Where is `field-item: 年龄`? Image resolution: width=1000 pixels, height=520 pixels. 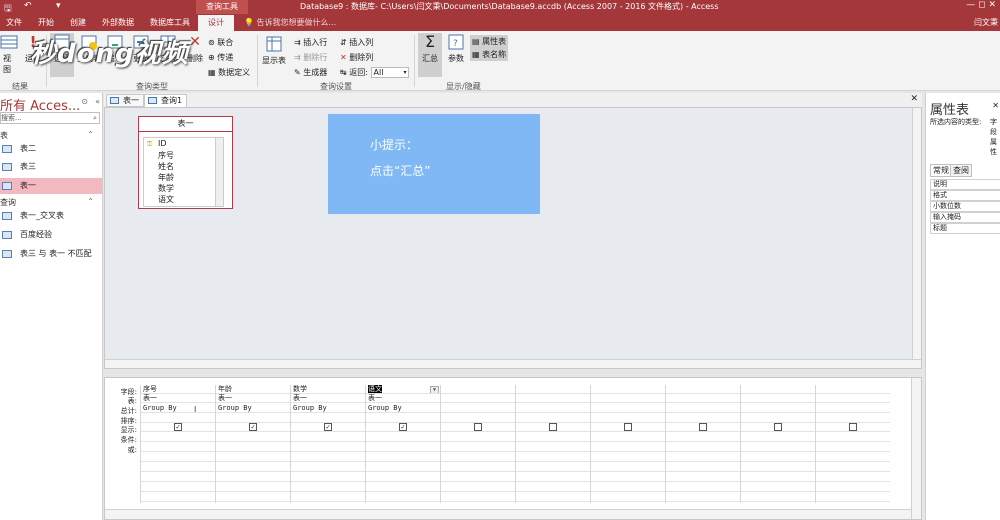 field-item: 年龄 is located at coordinates (166, 177).